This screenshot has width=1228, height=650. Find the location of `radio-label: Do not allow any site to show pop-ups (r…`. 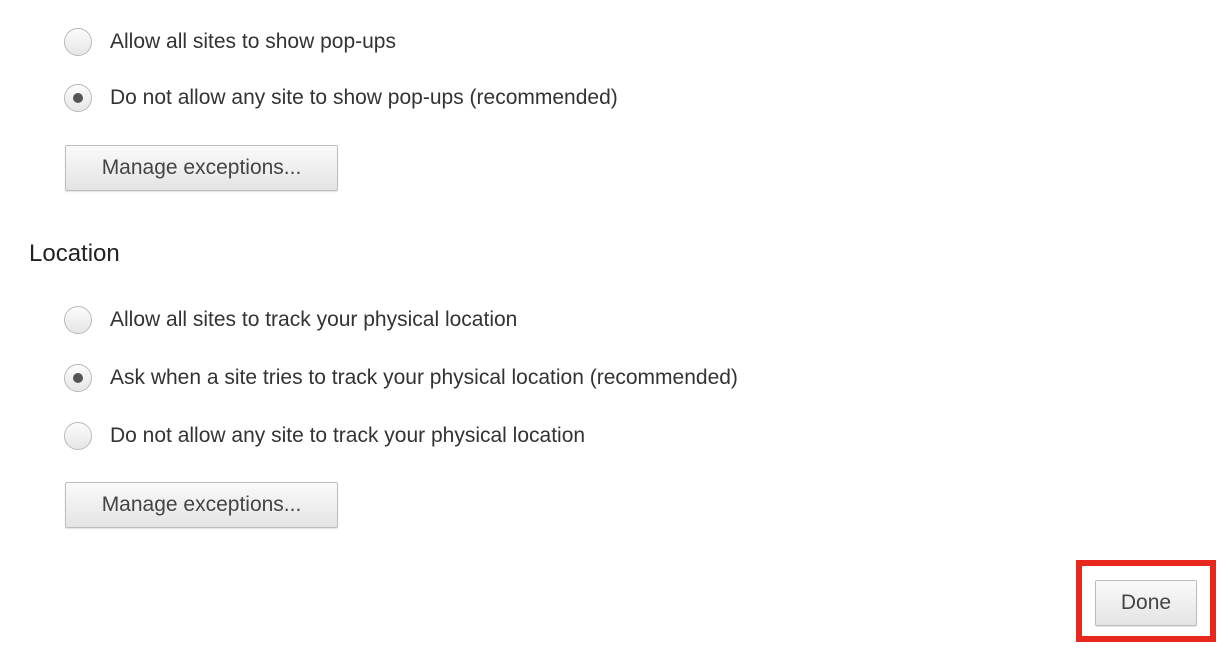

radio-label: Do not allow any site to show pop-ups (r… is located at coordinates (364, 97).